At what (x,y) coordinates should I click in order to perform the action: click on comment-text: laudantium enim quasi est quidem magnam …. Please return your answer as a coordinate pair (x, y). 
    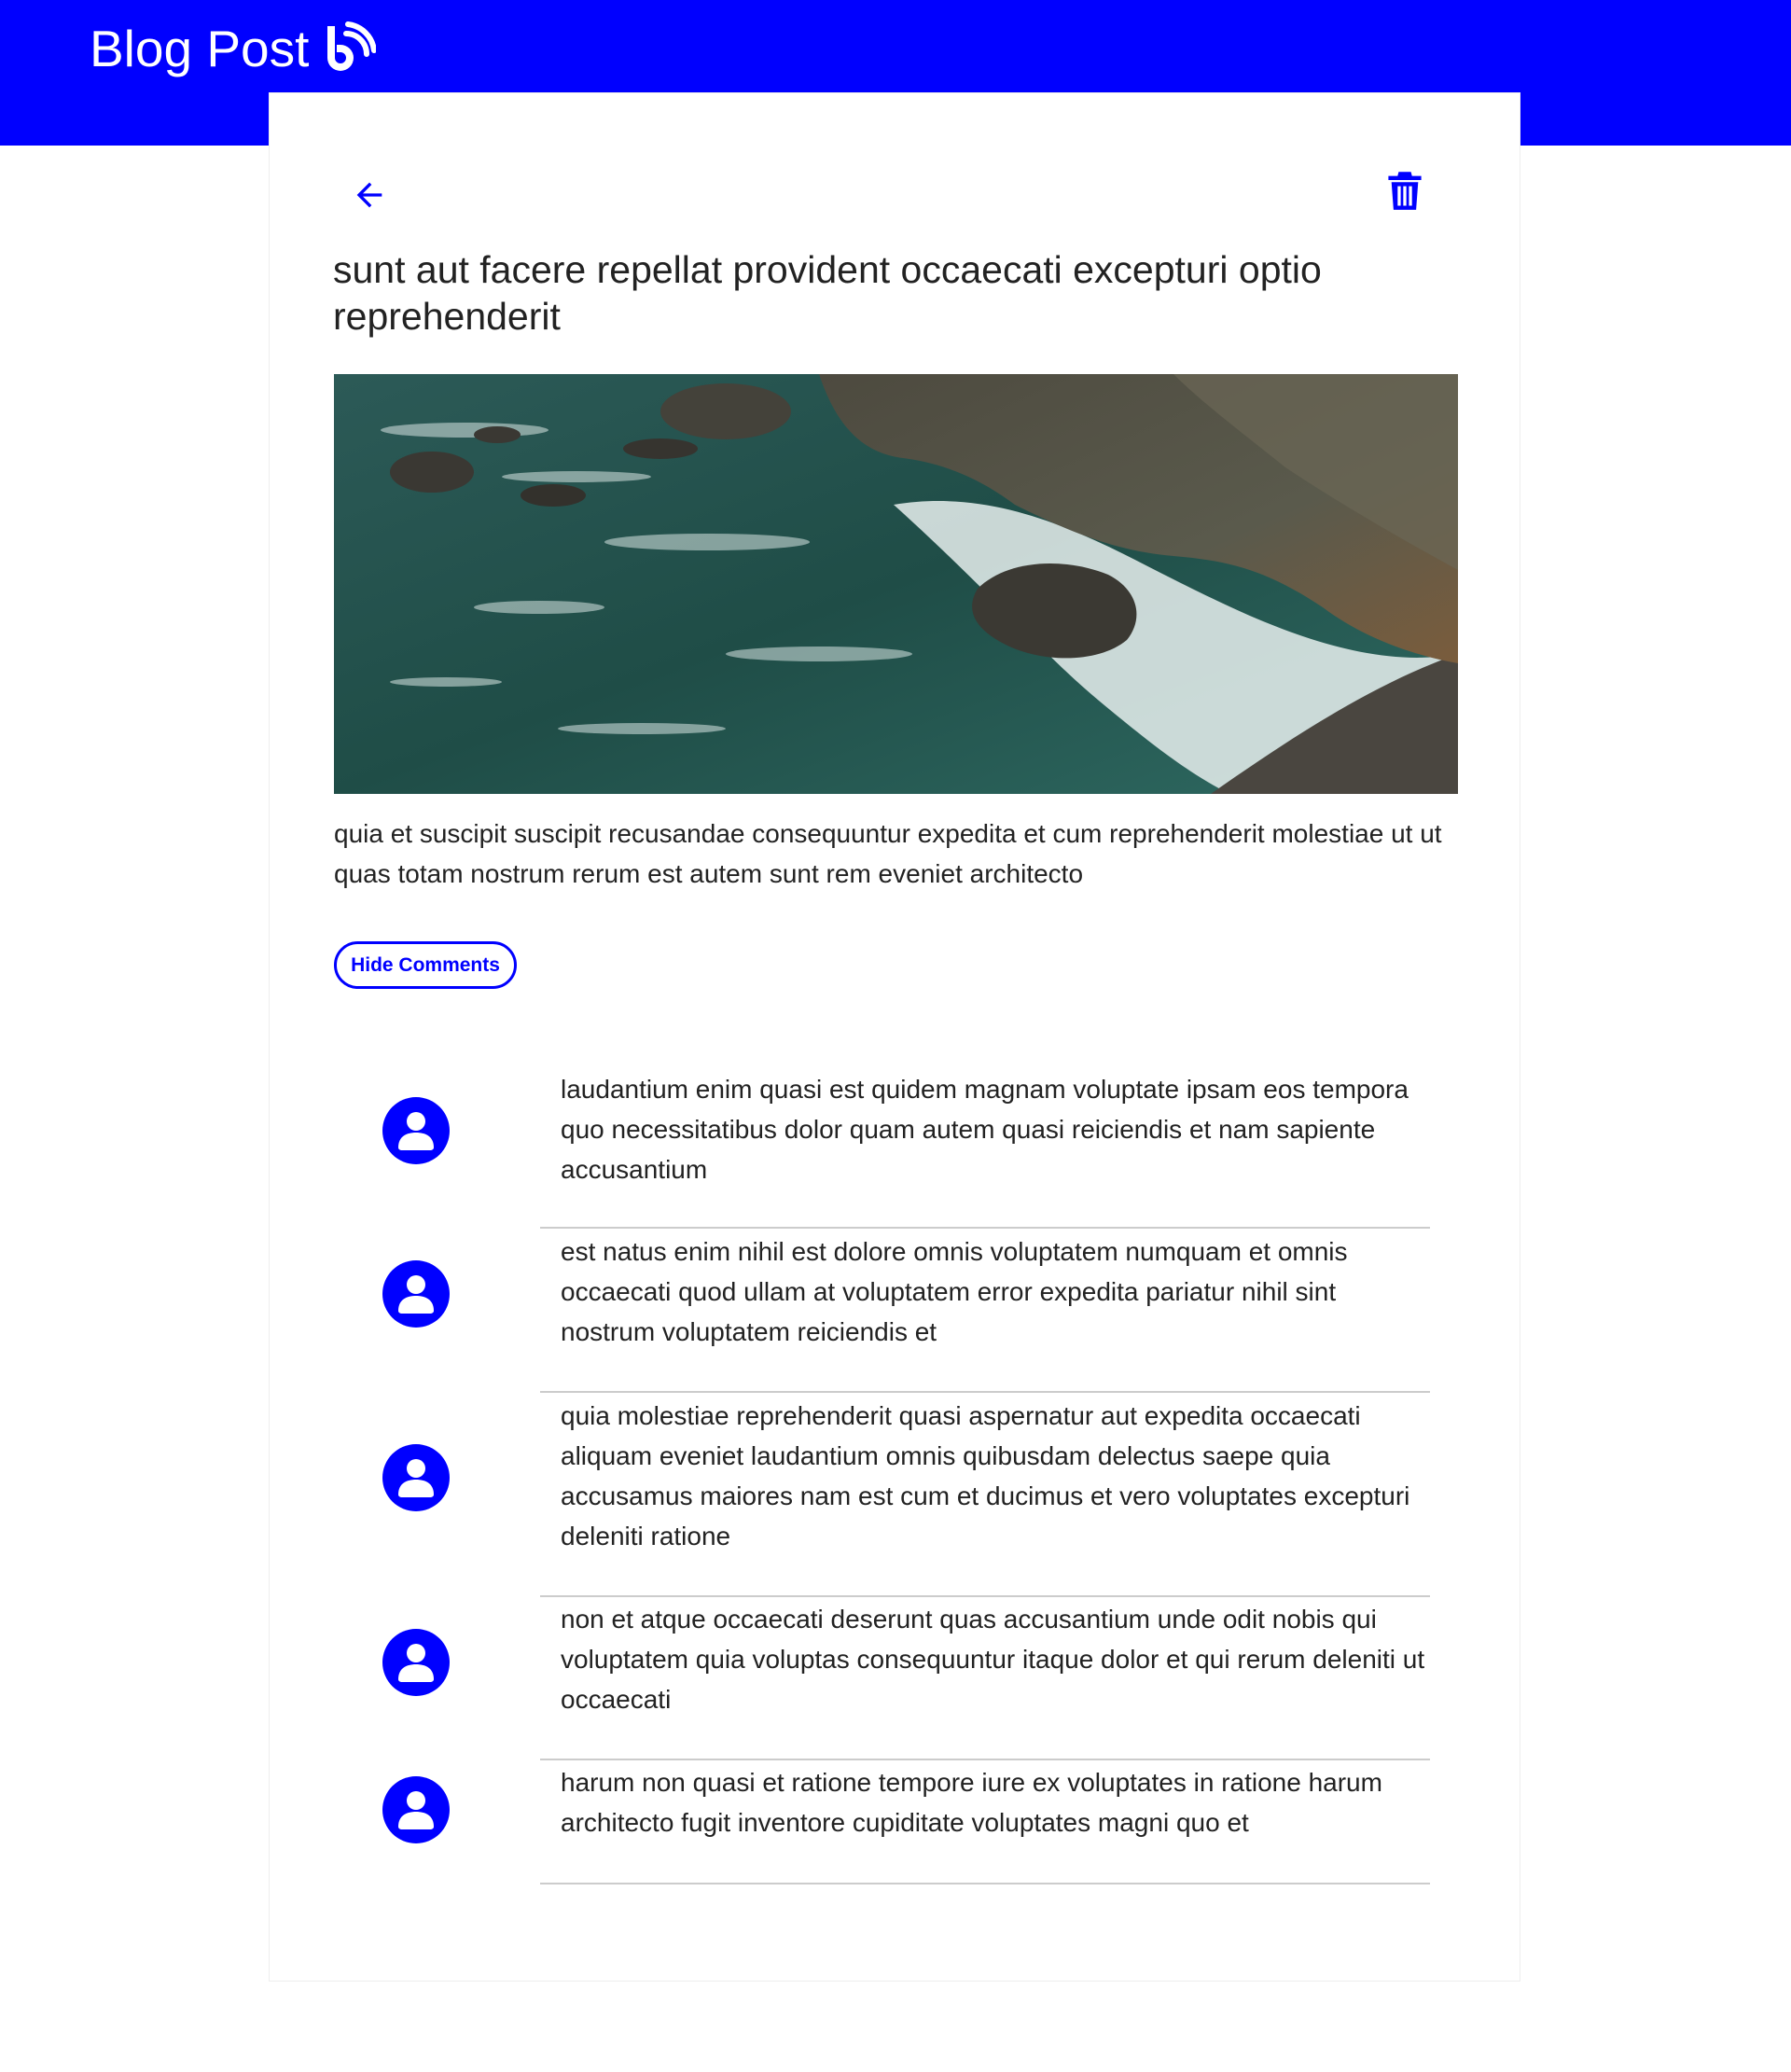
    Looking at the image, I should click on (985, 1129).